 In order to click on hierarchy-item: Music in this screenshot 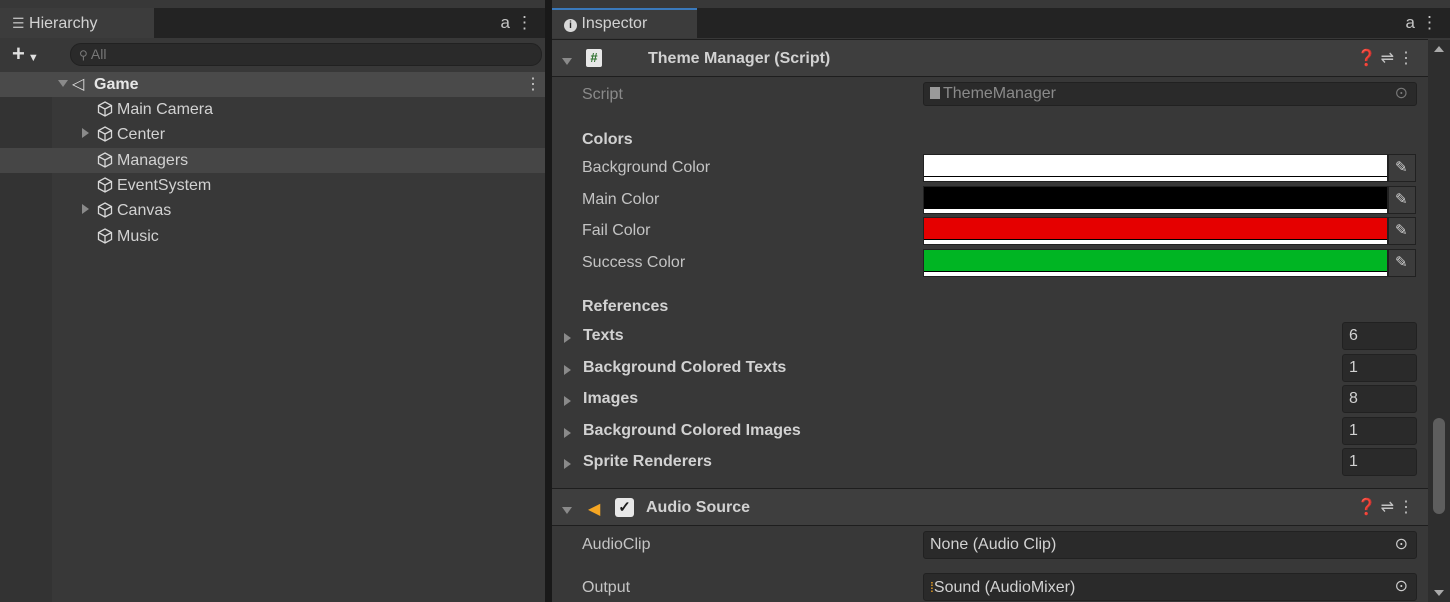, I will do `click(272, 236)`.